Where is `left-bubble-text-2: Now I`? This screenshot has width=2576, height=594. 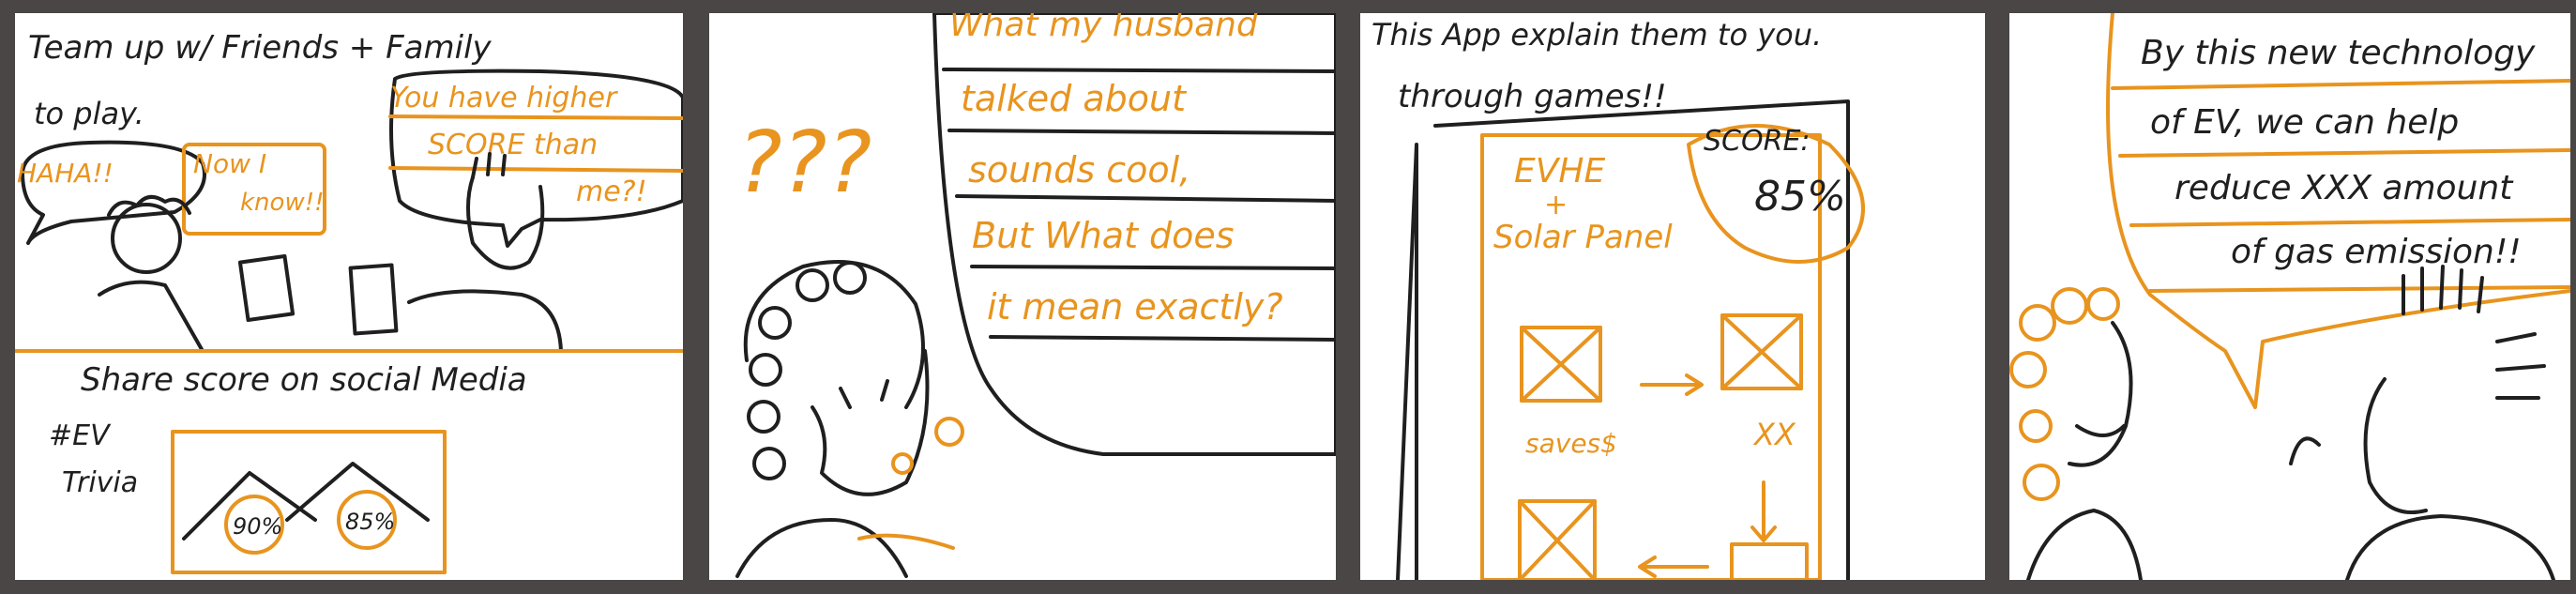
left-bubble-text-2: Now I is located at coordinates (229, 164).